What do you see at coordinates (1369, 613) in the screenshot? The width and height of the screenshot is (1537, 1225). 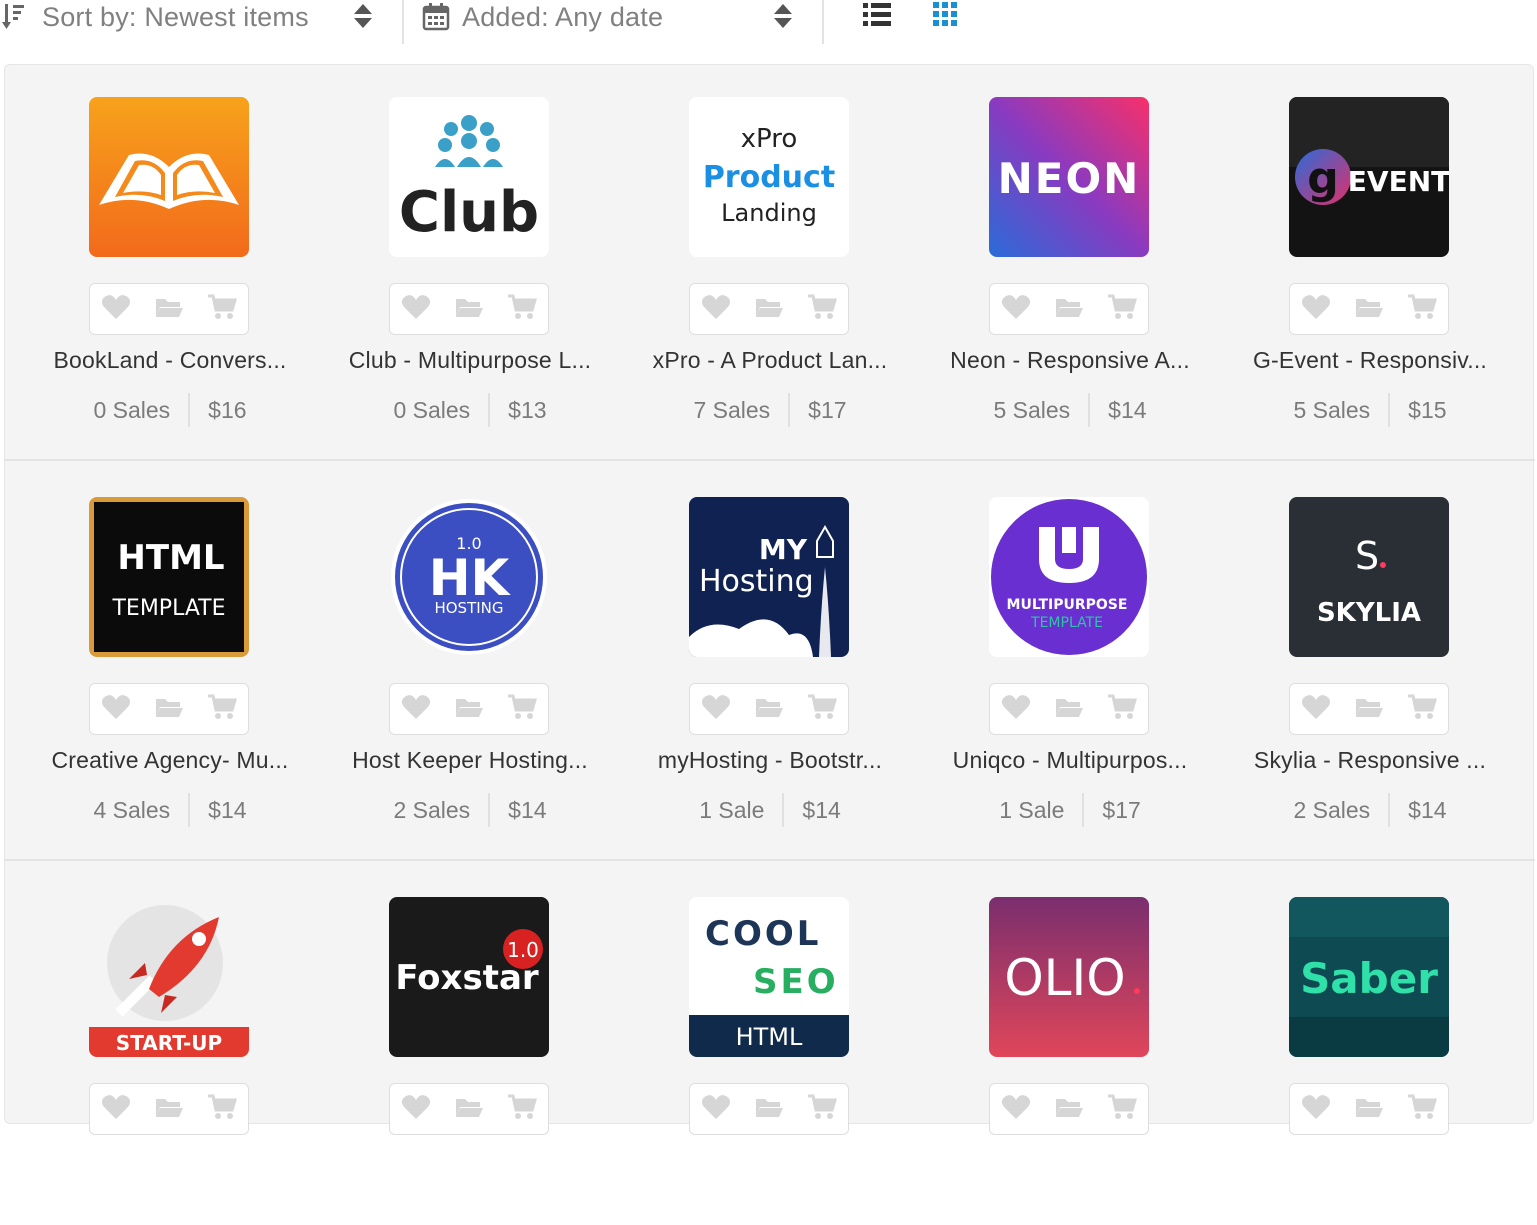 I see `svg-text: SKYLIA` at bounding box center [1369, 613].